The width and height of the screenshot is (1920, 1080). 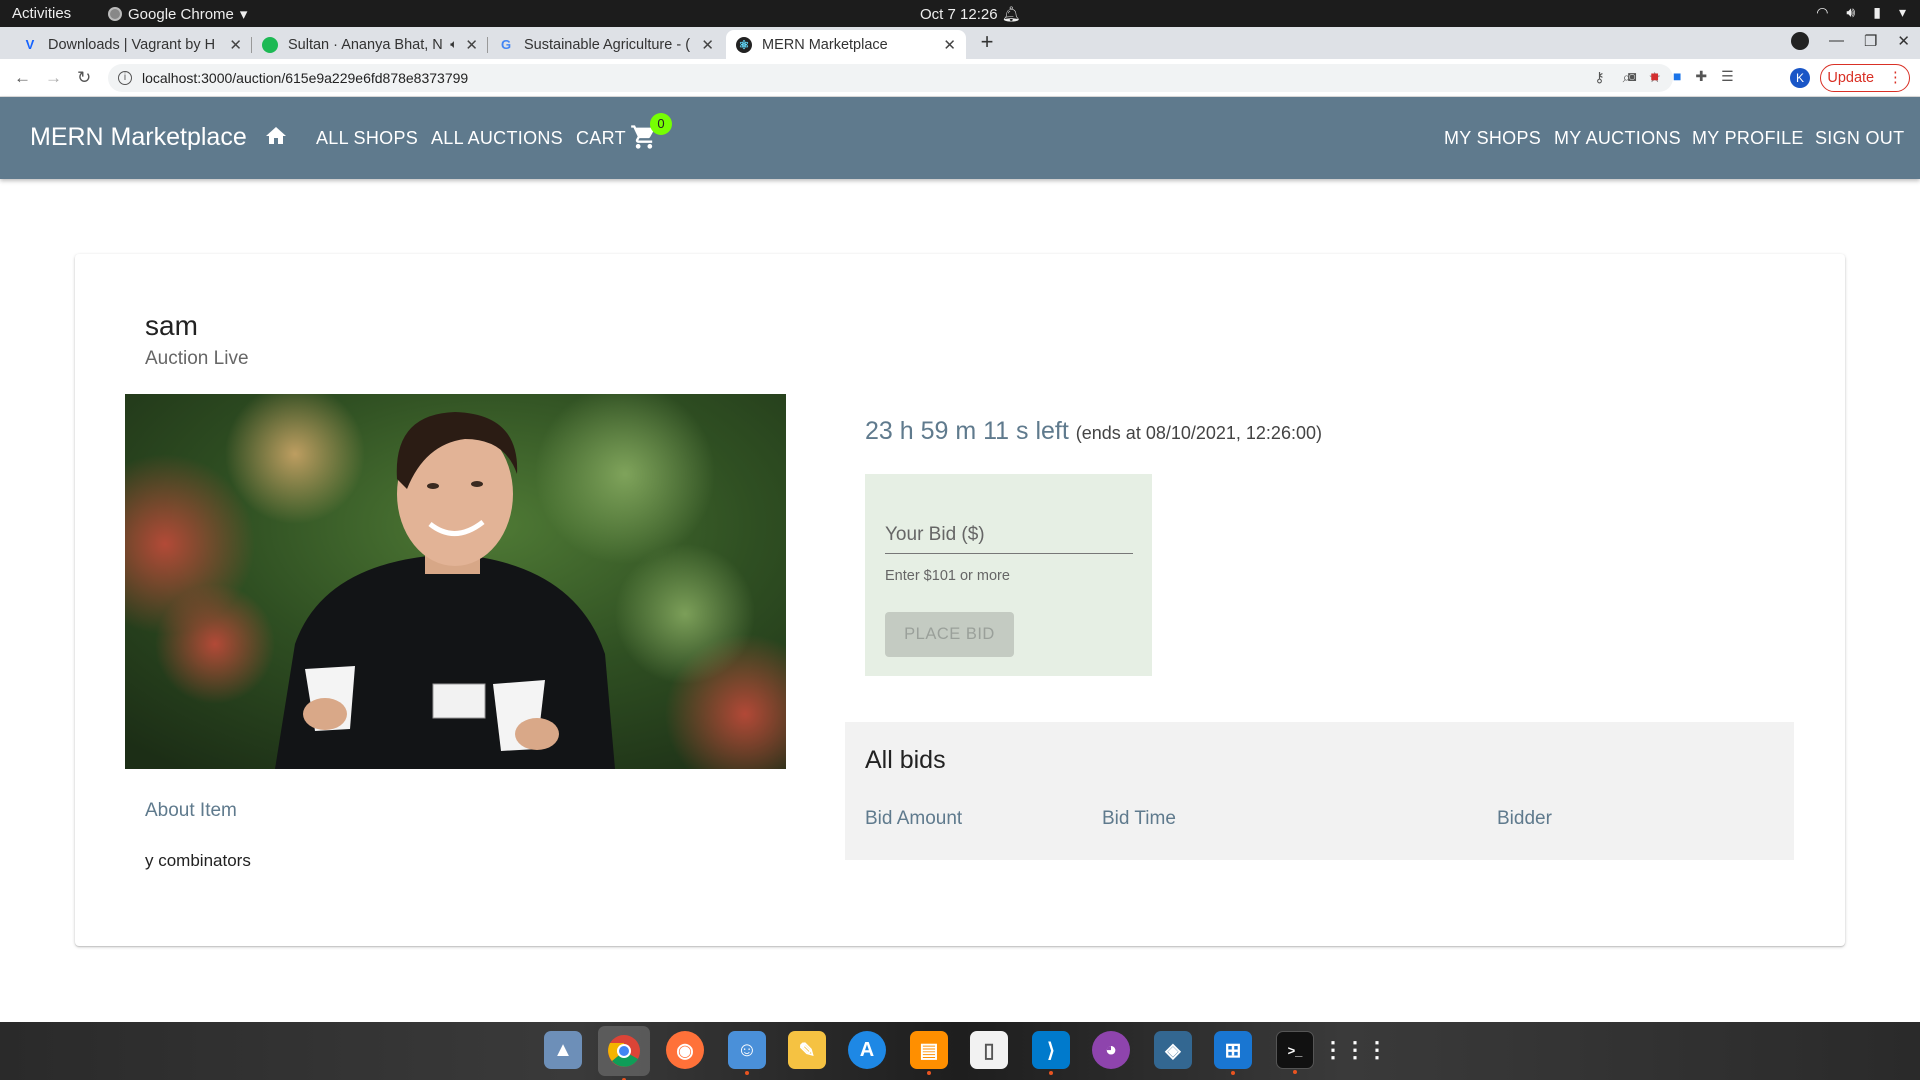 I want to click on info-icon: i, so click(x=125, y=78).